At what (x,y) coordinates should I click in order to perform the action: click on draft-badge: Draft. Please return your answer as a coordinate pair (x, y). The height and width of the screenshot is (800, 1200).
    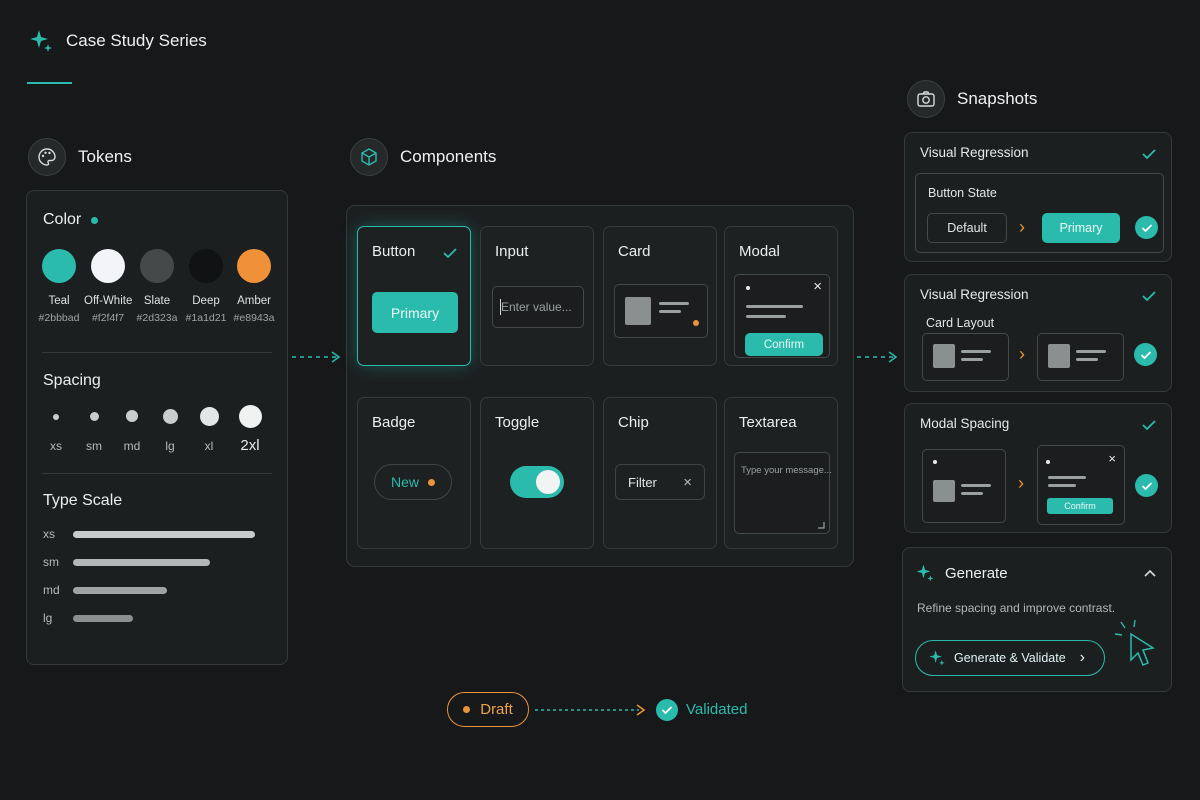
    Looking at the image, I should click on (488, 709).